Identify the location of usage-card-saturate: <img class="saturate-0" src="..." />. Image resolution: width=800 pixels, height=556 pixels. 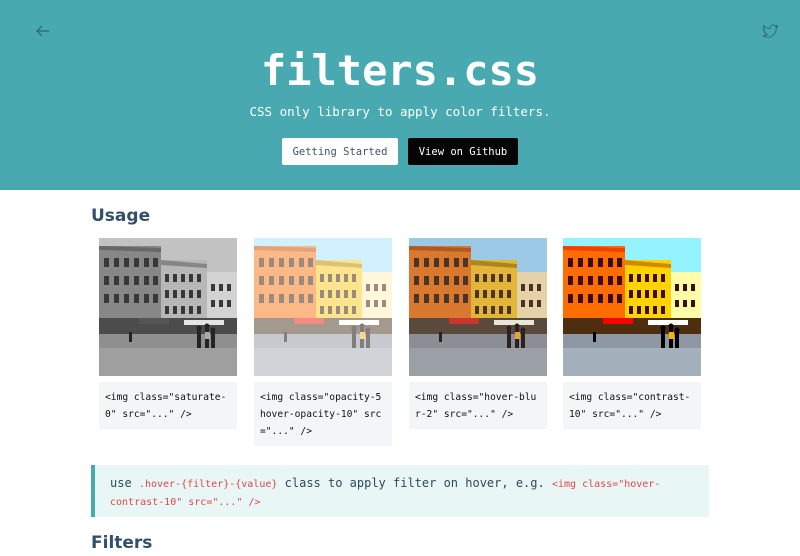
(168, 333).